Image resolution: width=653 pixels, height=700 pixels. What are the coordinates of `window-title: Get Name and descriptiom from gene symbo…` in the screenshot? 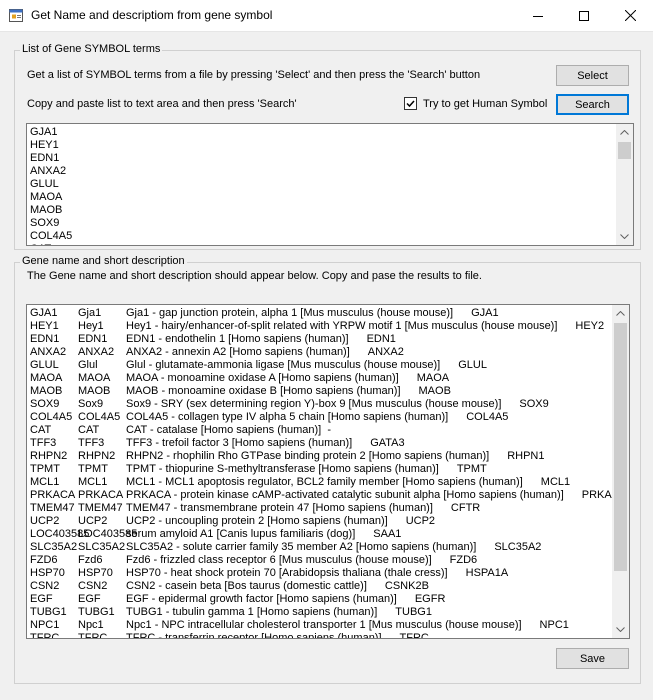 It's located at (152, 15).